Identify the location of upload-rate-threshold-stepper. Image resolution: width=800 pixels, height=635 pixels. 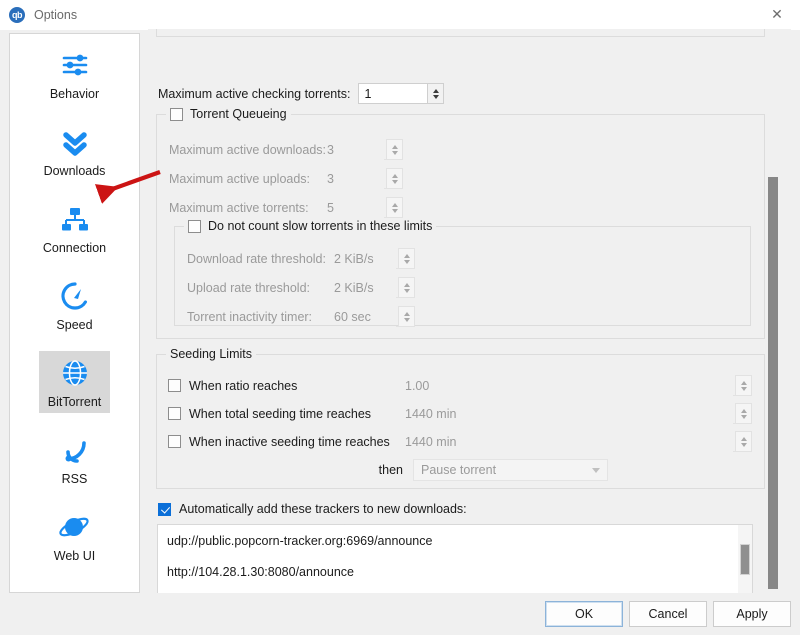
(405, 287).